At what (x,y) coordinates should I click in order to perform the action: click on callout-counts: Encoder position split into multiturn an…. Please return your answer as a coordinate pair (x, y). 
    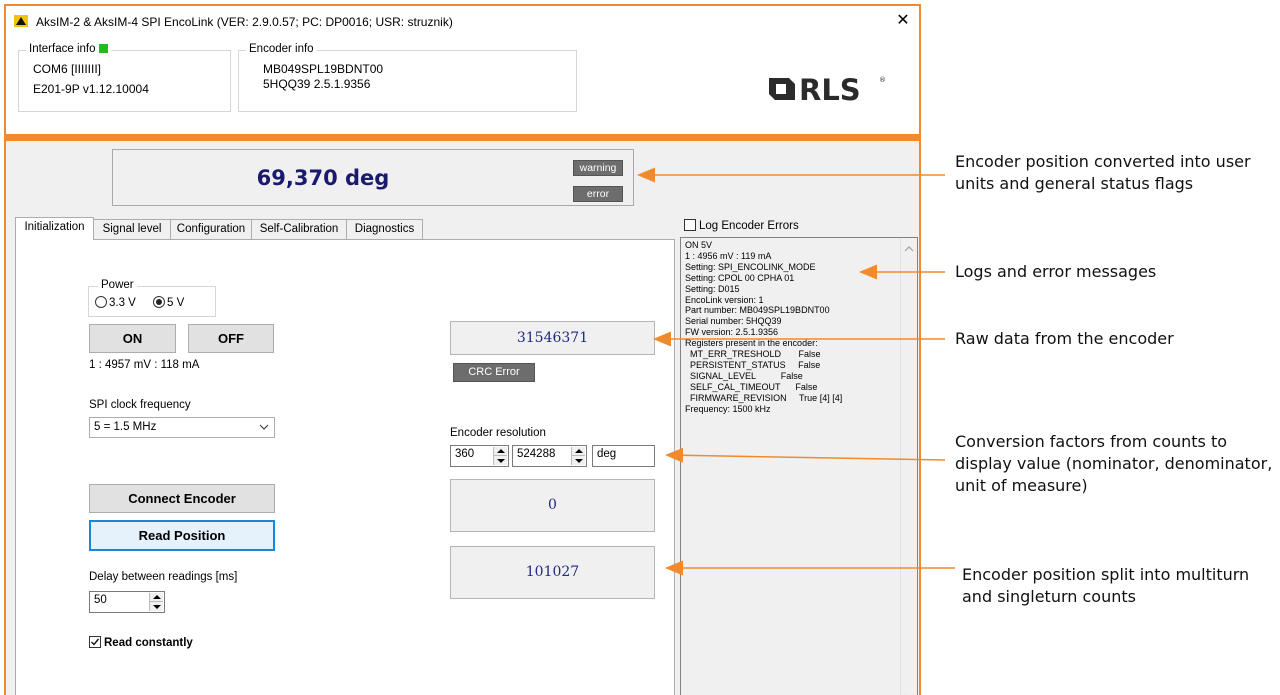
    Looking at the image, I should click on (1106, 585).